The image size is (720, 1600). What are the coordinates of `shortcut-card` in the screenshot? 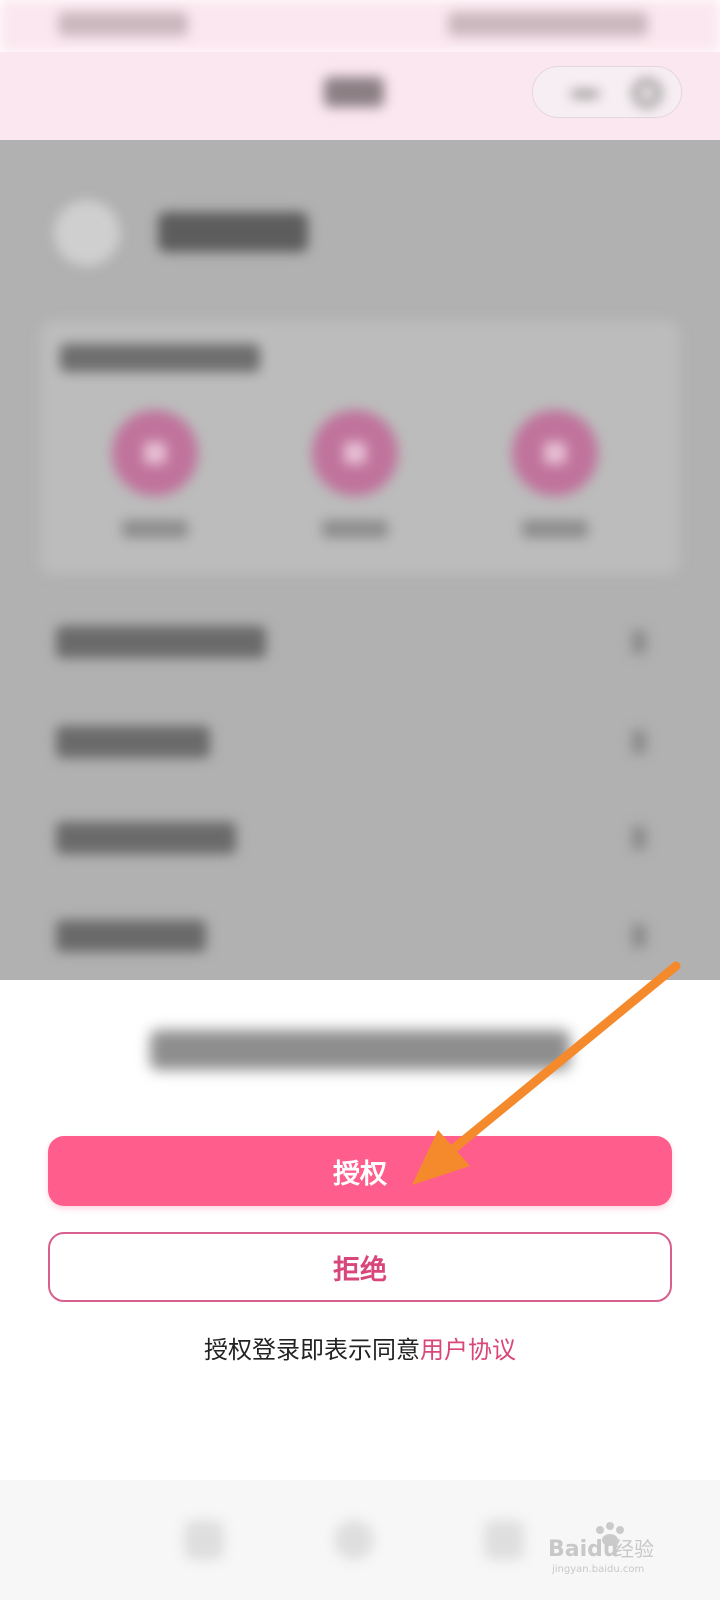 It's located at (360, 447).